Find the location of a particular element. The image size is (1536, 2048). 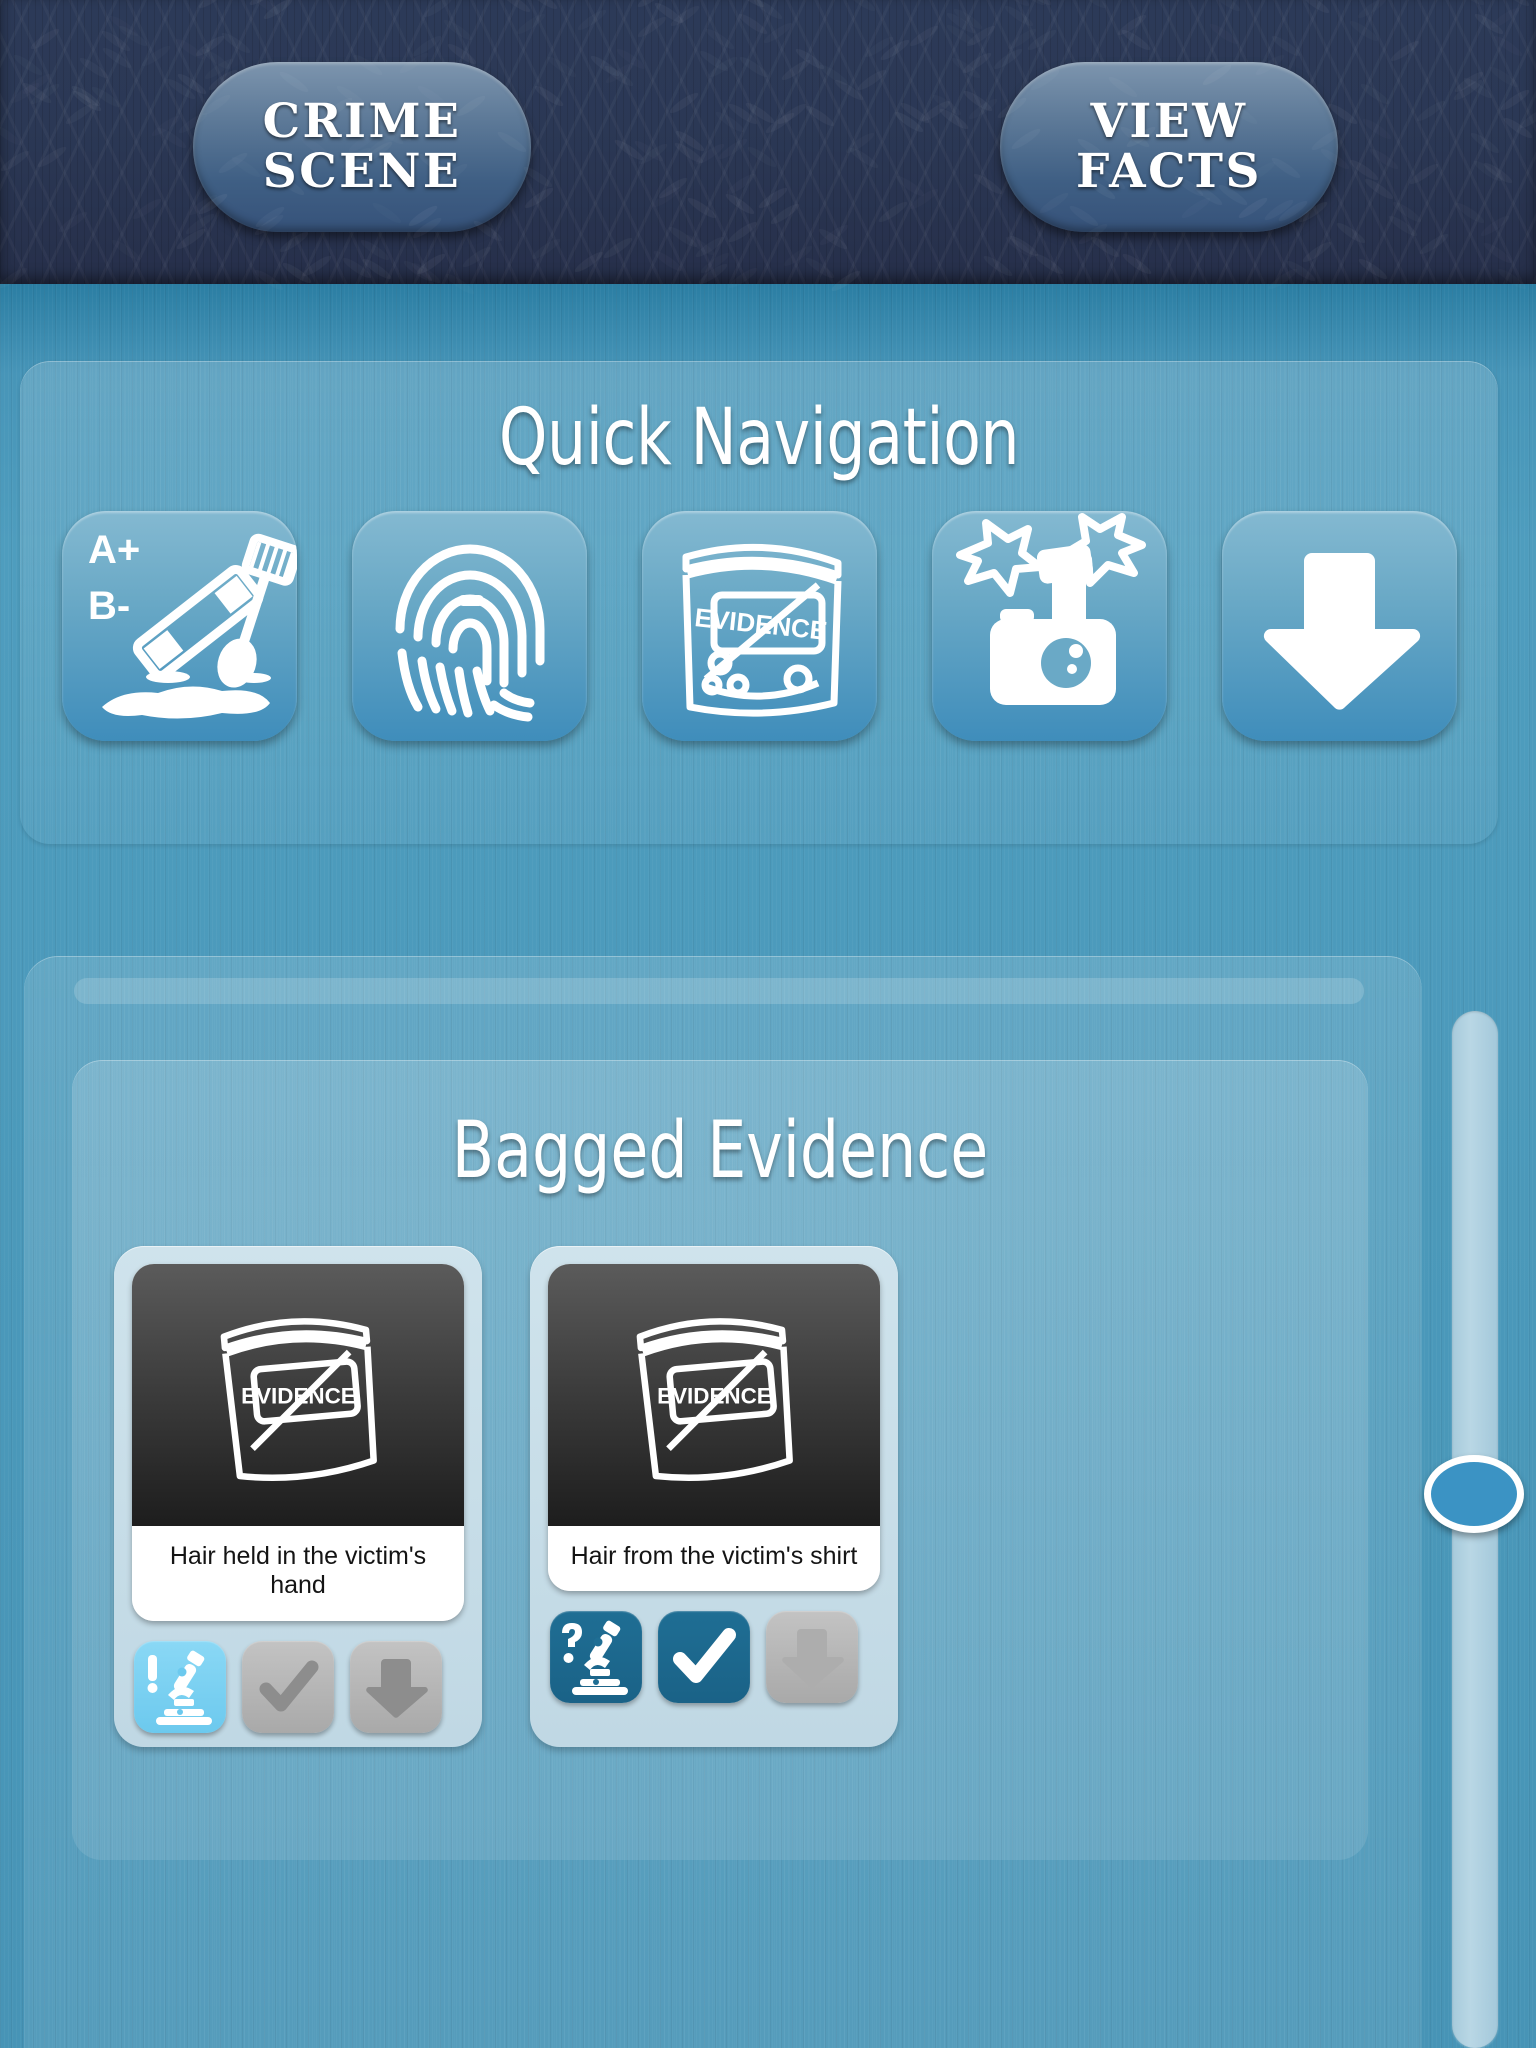

panel-top-lip is located at coordinates (719, 991).